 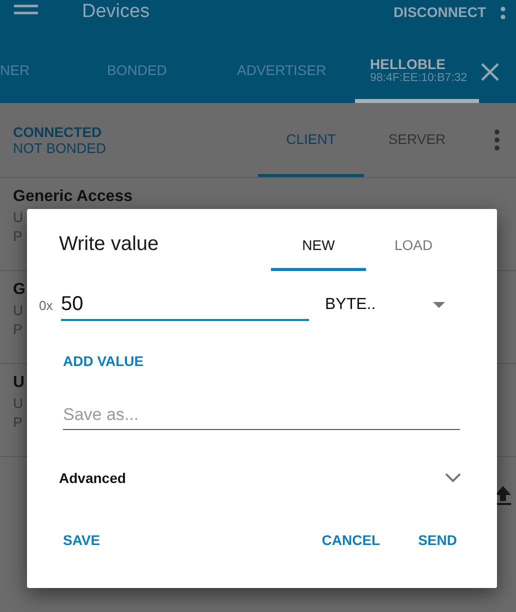 I want to click on dialog-title: Write value, so click(x=109, y=244).